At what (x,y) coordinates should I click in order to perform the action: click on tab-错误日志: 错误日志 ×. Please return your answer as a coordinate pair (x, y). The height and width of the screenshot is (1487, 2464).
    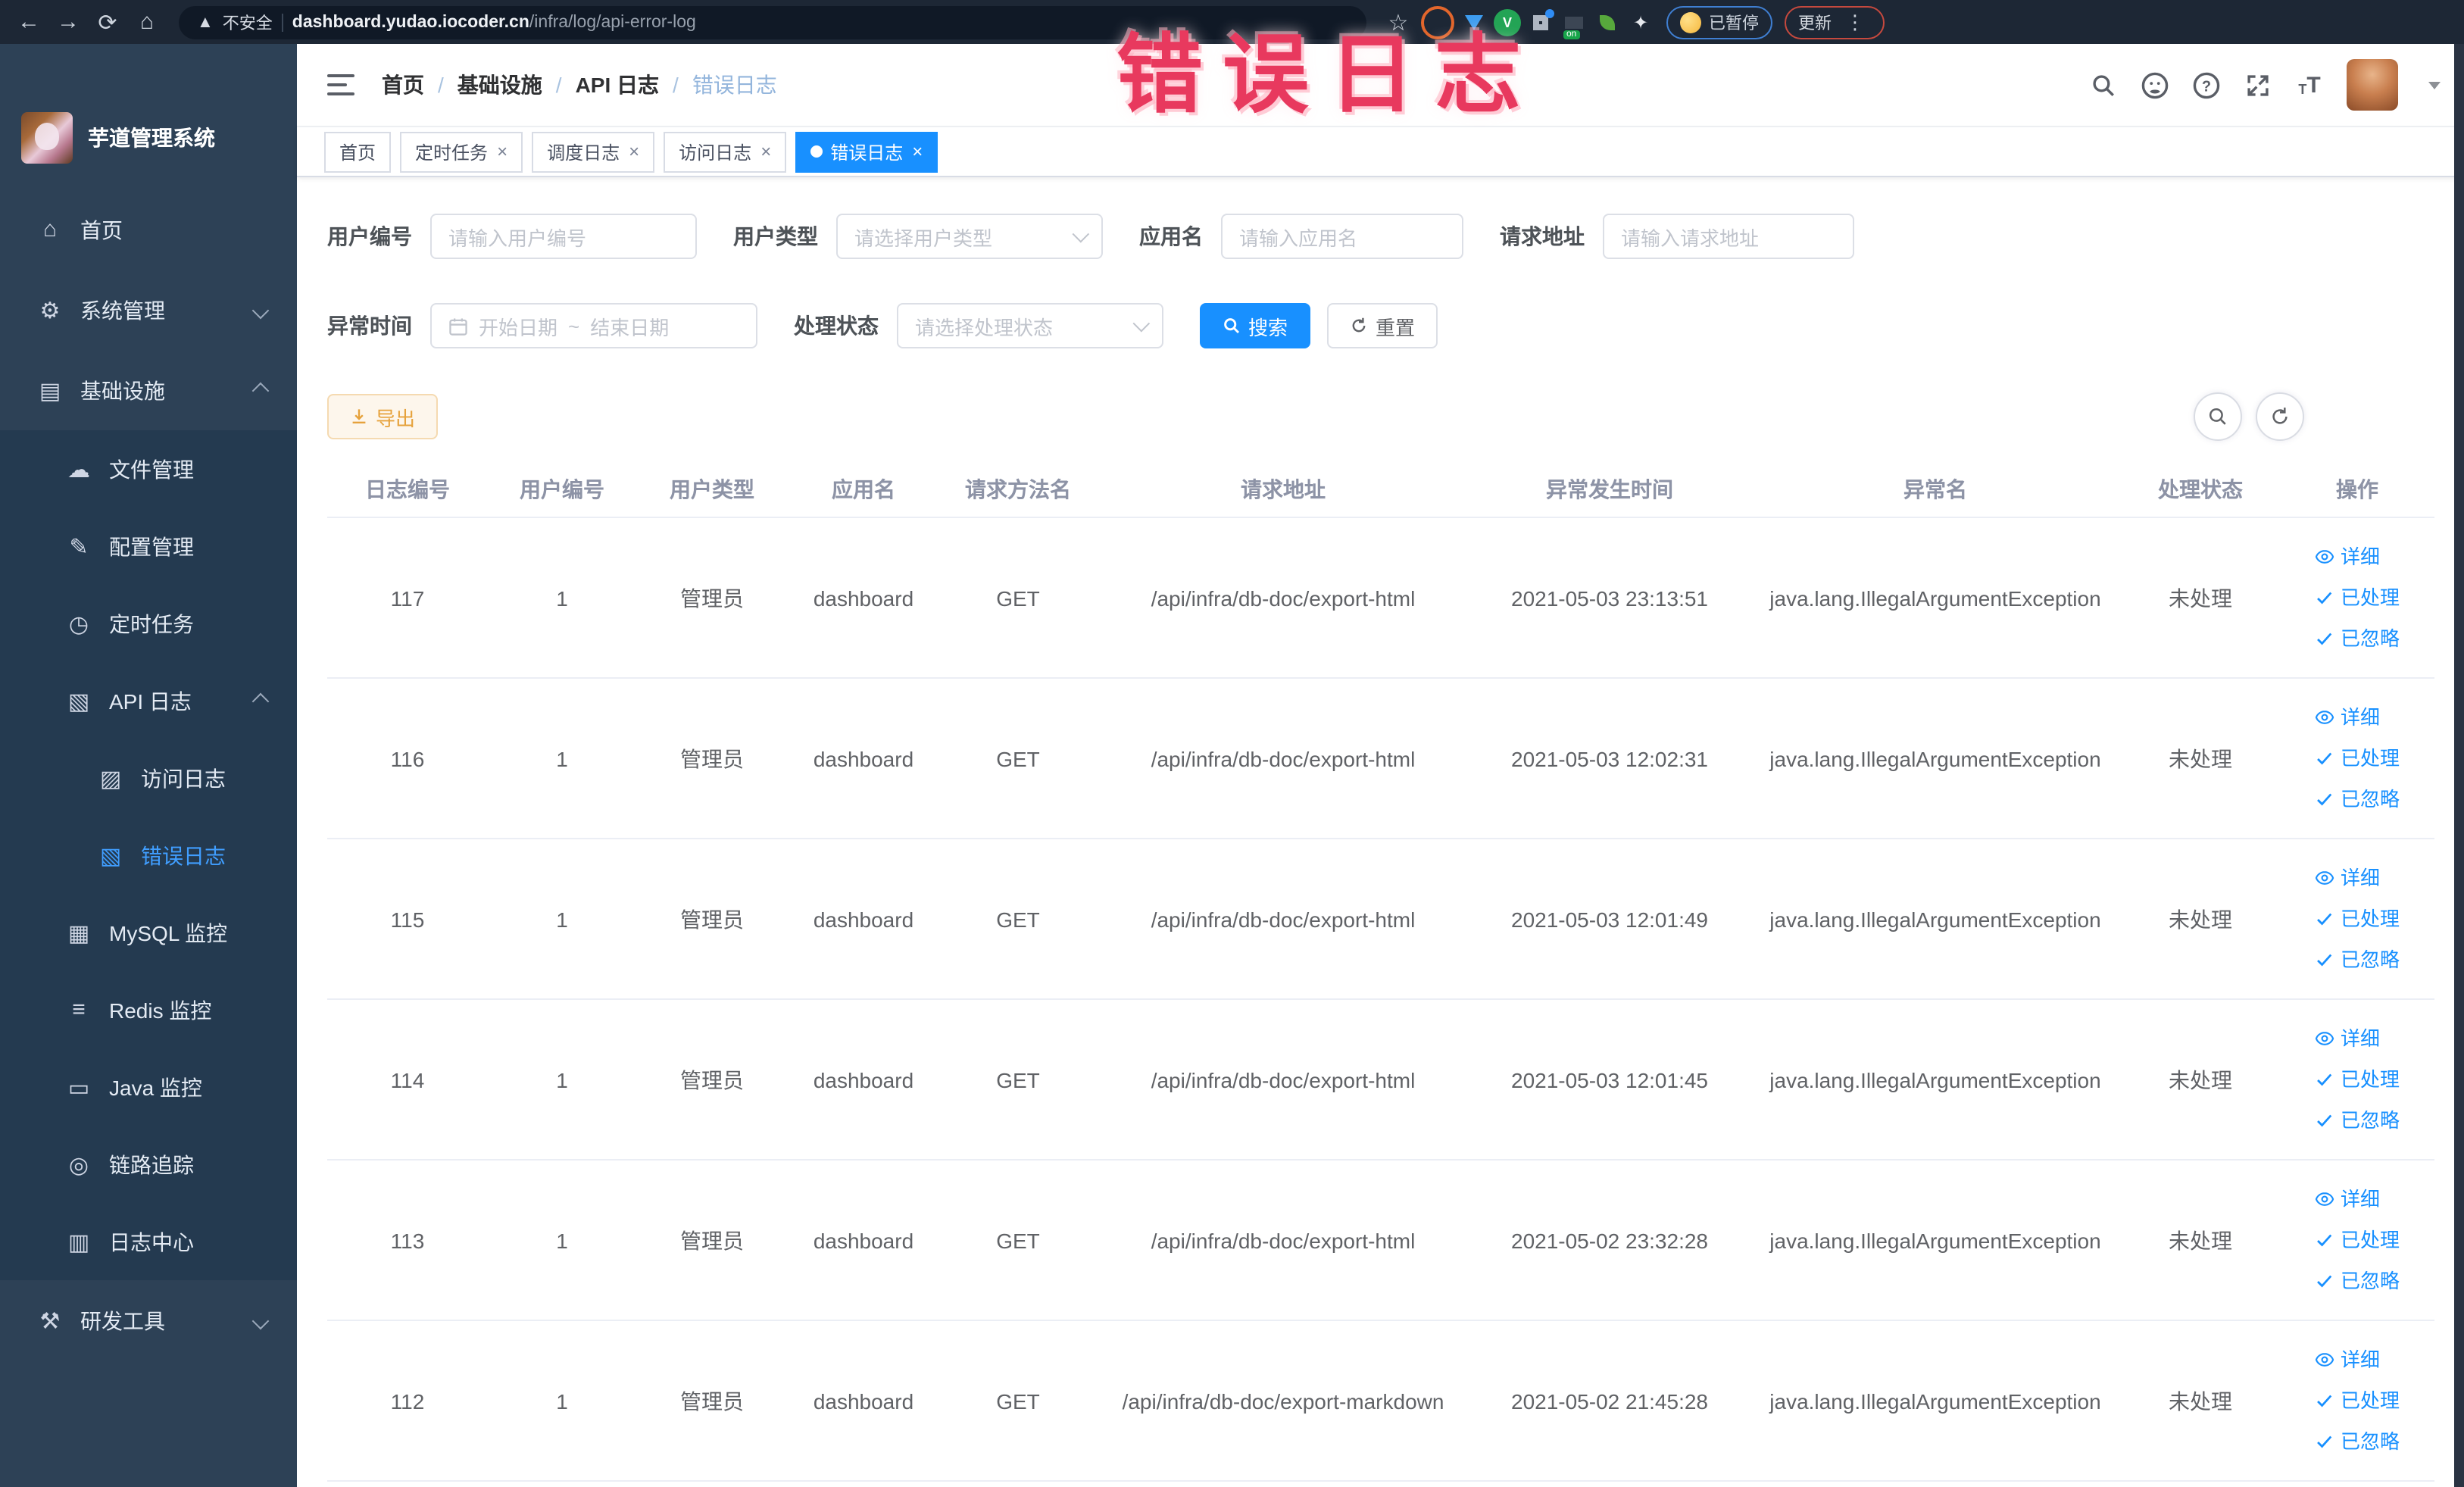
    Looking at the image, I should click on (866, 151).